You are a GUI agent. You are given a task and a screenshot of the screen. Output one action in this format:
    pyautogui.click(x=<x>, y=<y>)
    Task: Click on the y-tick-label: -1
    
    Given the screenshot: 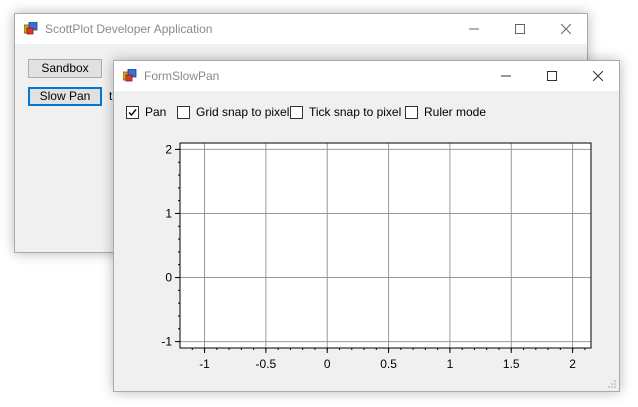 What is the action you would take?
    pyautogui.click(x=166, y=342)
    